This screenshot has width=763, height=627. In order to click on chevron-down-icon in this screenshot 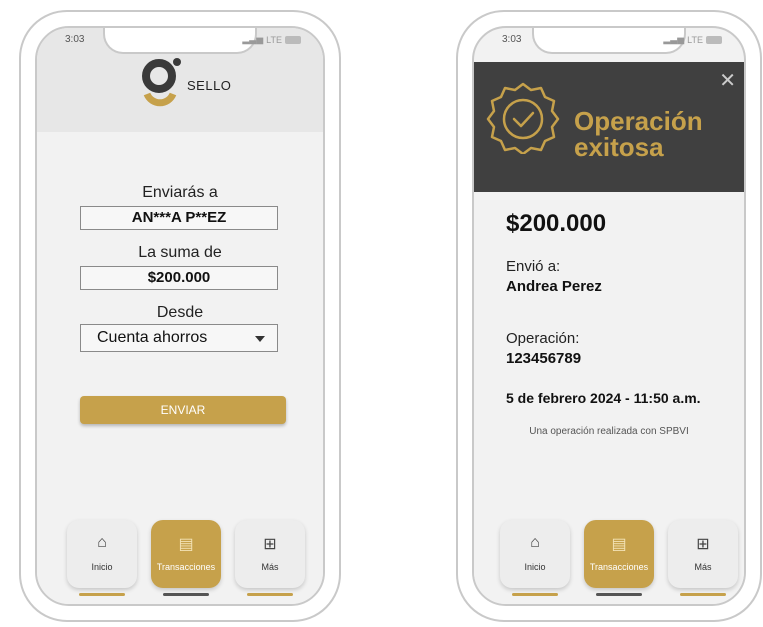, I will do `click(260, 339)`.